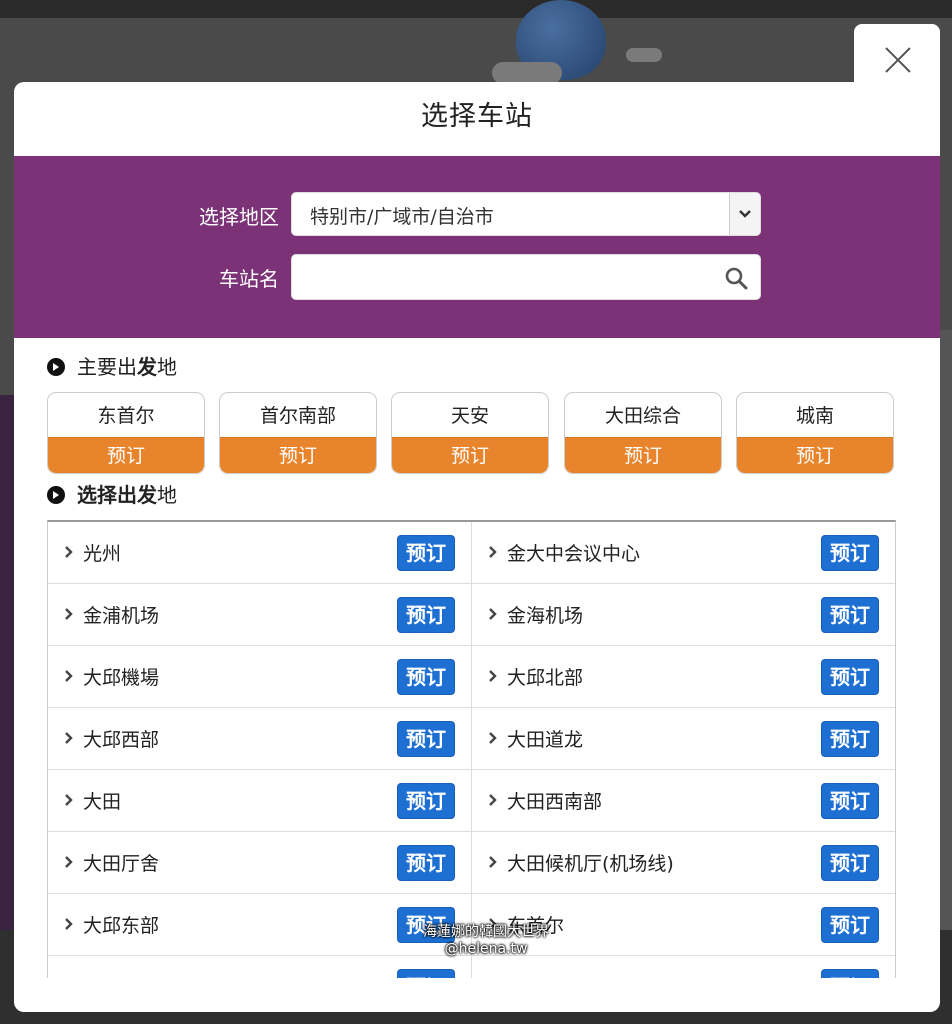 The width and height of the screenshot is (952, 1024). Describe the element at coordinates (683, 676) in the screenshot. I see `station-item: 大邱北部 预订` at that location.